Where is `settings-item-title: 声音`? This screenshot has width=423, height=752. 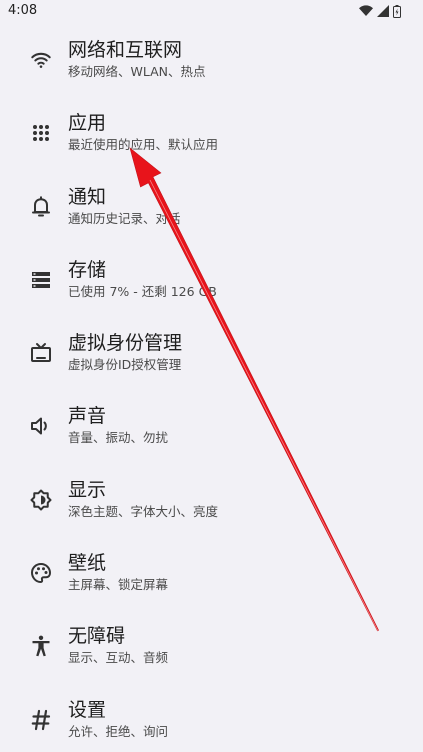
settings-item-title: 声音 is located at coordinates (87, 416).